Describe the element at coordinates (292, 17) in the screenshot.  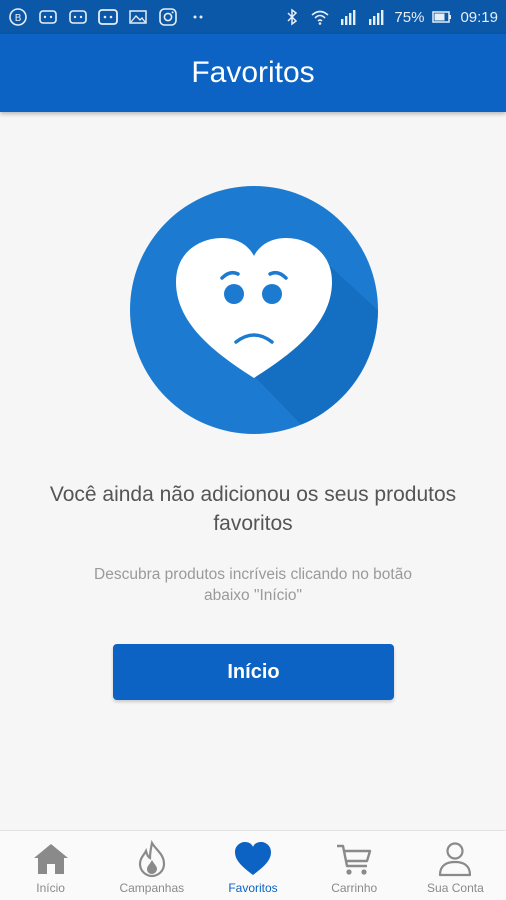
I see `bluetooth-icon` at that location.